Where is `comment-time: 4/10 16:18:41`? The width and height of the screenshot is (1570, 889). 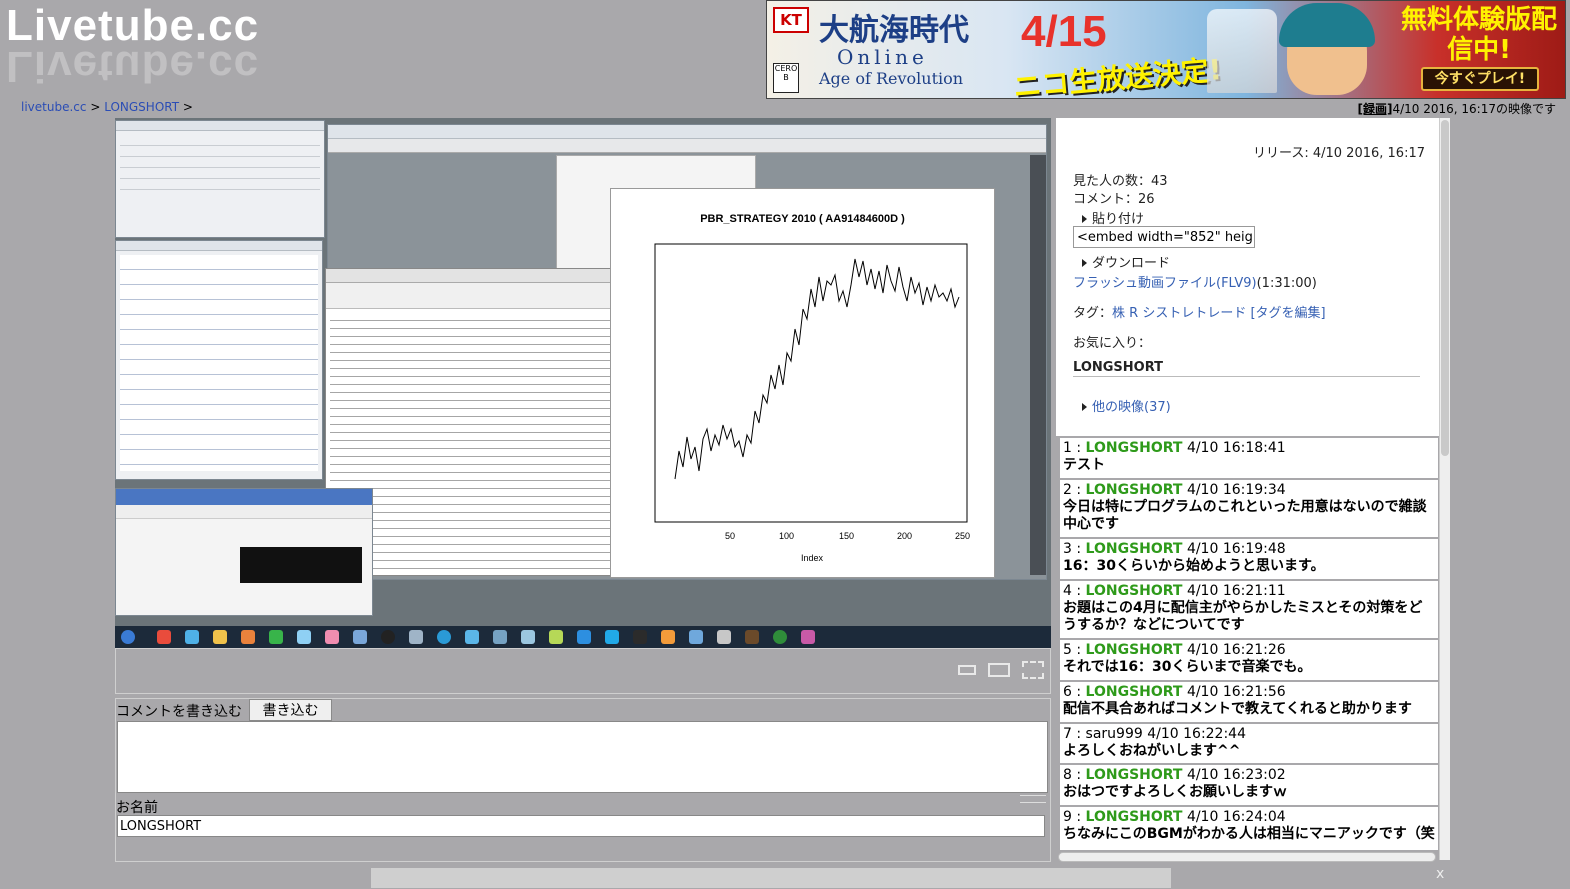 comment-time: 4/10 16:18:41 is located at coordinates (1236, 448).